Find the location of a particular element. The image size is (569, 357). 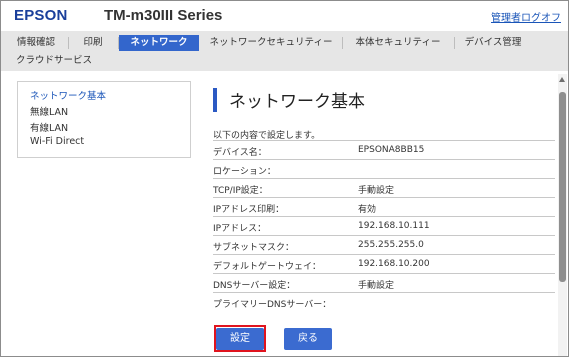

settings-row: IPアドレス： 192.168.10.111 is located at coordinates (384, 226).